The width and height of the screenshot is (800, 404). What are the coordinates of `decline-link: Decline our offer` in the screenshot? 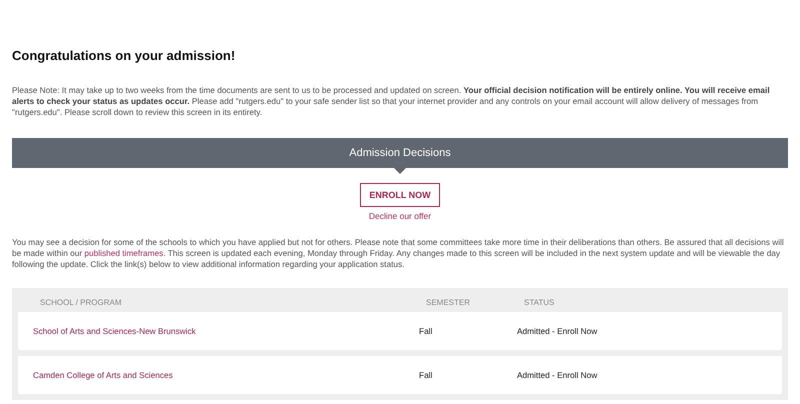 It's located at (400, 216).